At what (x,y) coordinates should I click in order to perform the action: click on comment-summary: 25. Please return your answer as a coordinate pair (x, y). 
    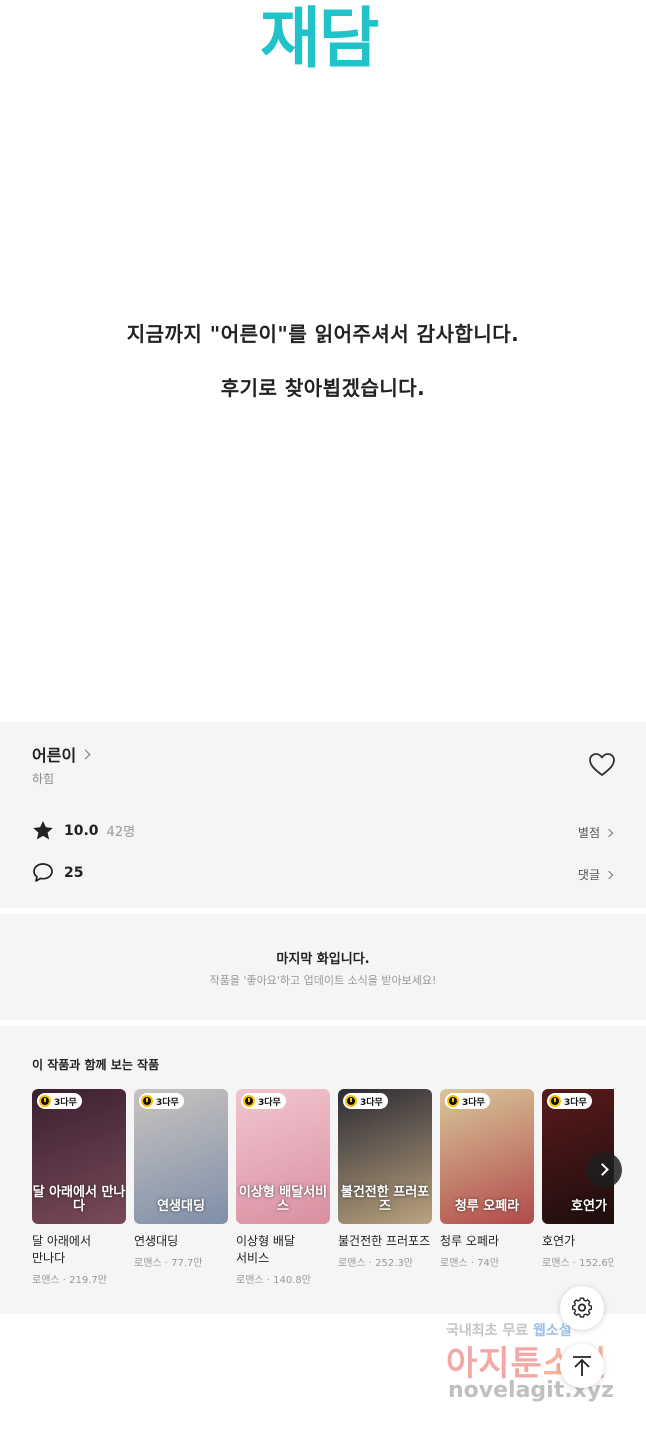
    Looking at the image, I should click on (57, 872).